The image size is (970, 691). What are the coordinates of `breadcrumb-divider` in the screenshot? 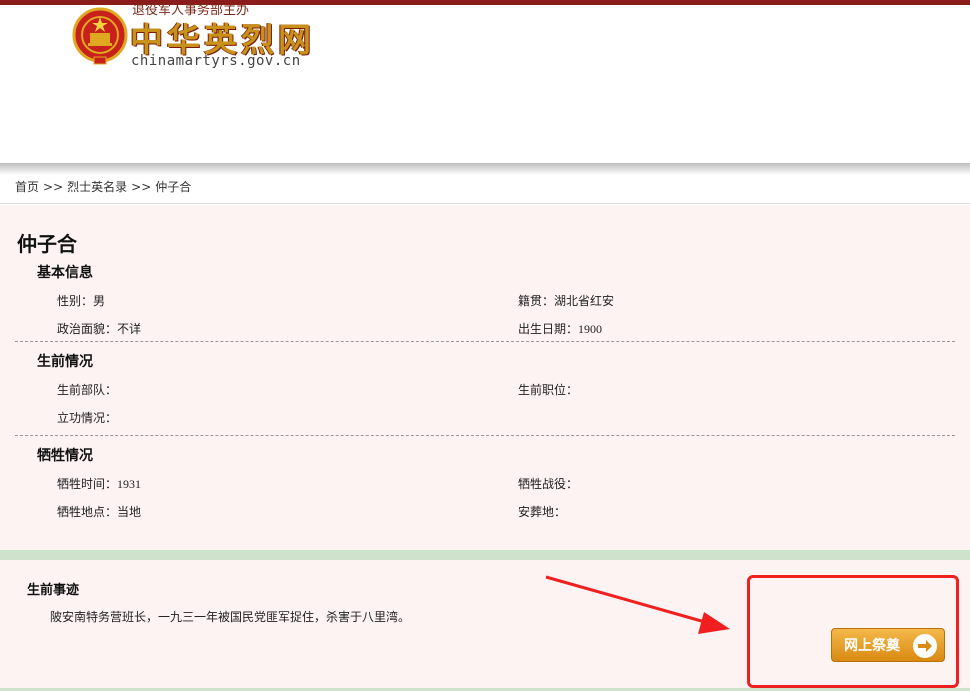 It's located at (485, 203).